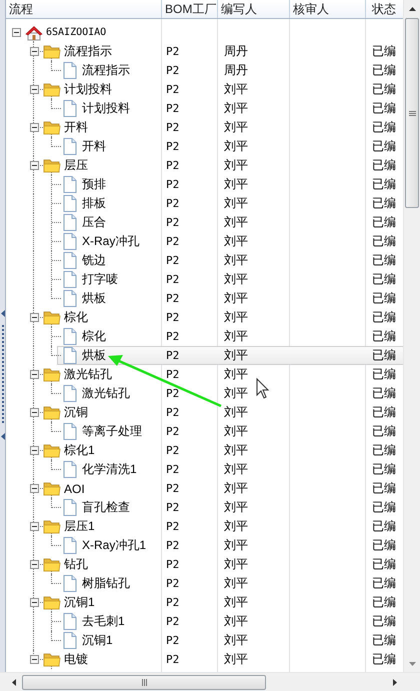  What do you see at coordinates (236, 621) in the screenshot?
I see `table-cell: 刘平` at bounding box center [236, 621].